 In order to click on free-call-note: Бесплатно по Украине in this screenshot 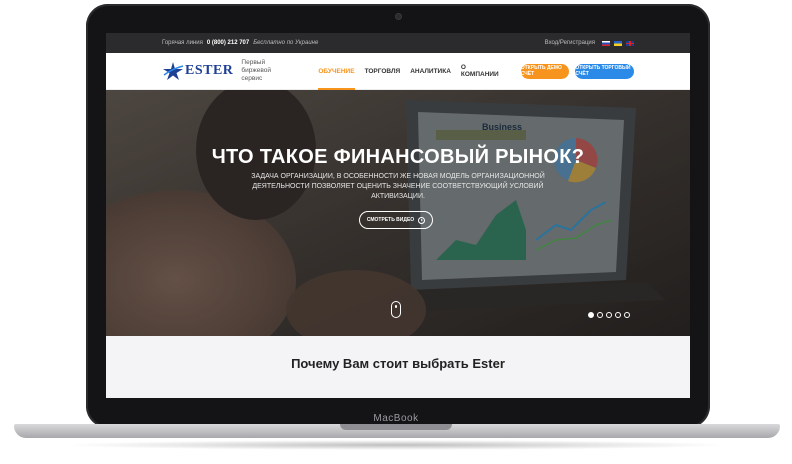, I will do `click(286, 43)`.